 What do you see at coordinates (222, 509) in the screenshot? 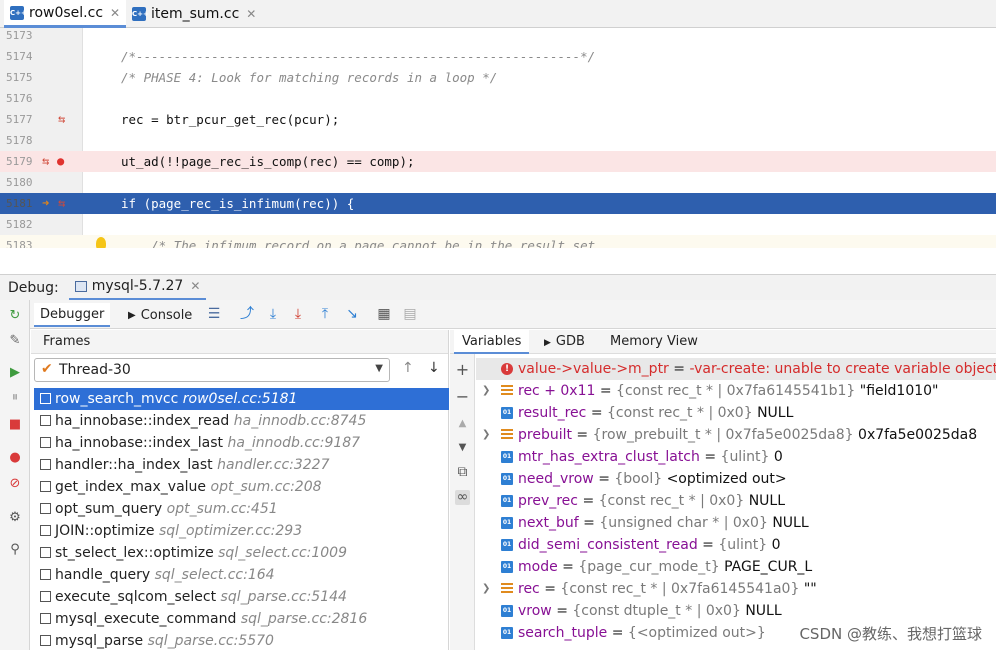
I see `frame-location: opt_sum.cc:451` at bounding box center [222, 509].